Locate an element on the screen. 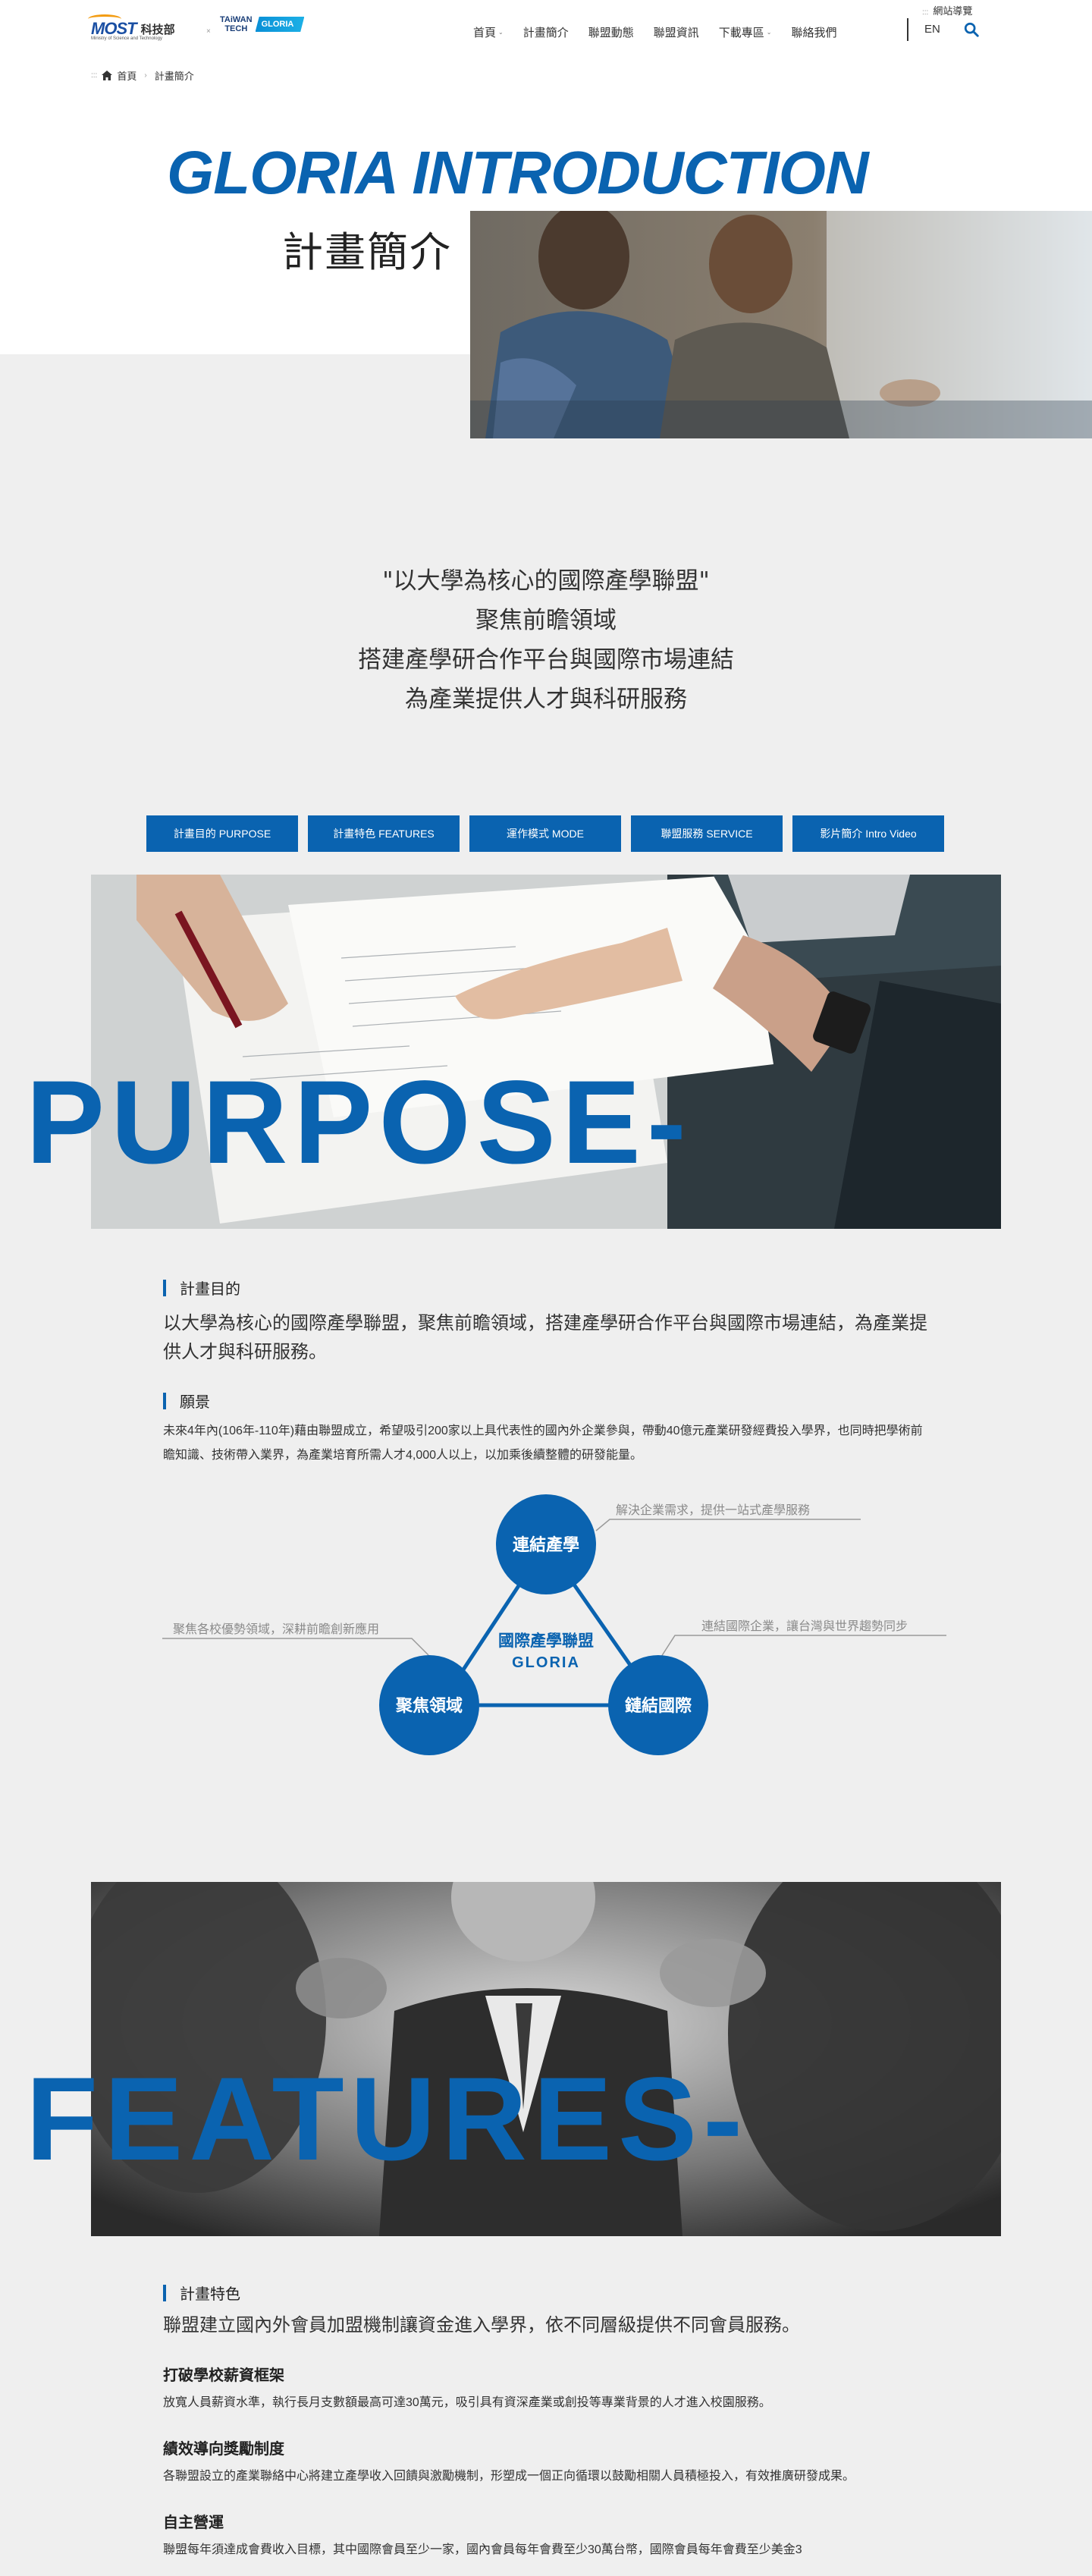 This screenshot has width=1092, height=2576. nav-item-3: 聯盟資訊 is located at coordinates (676, 32).